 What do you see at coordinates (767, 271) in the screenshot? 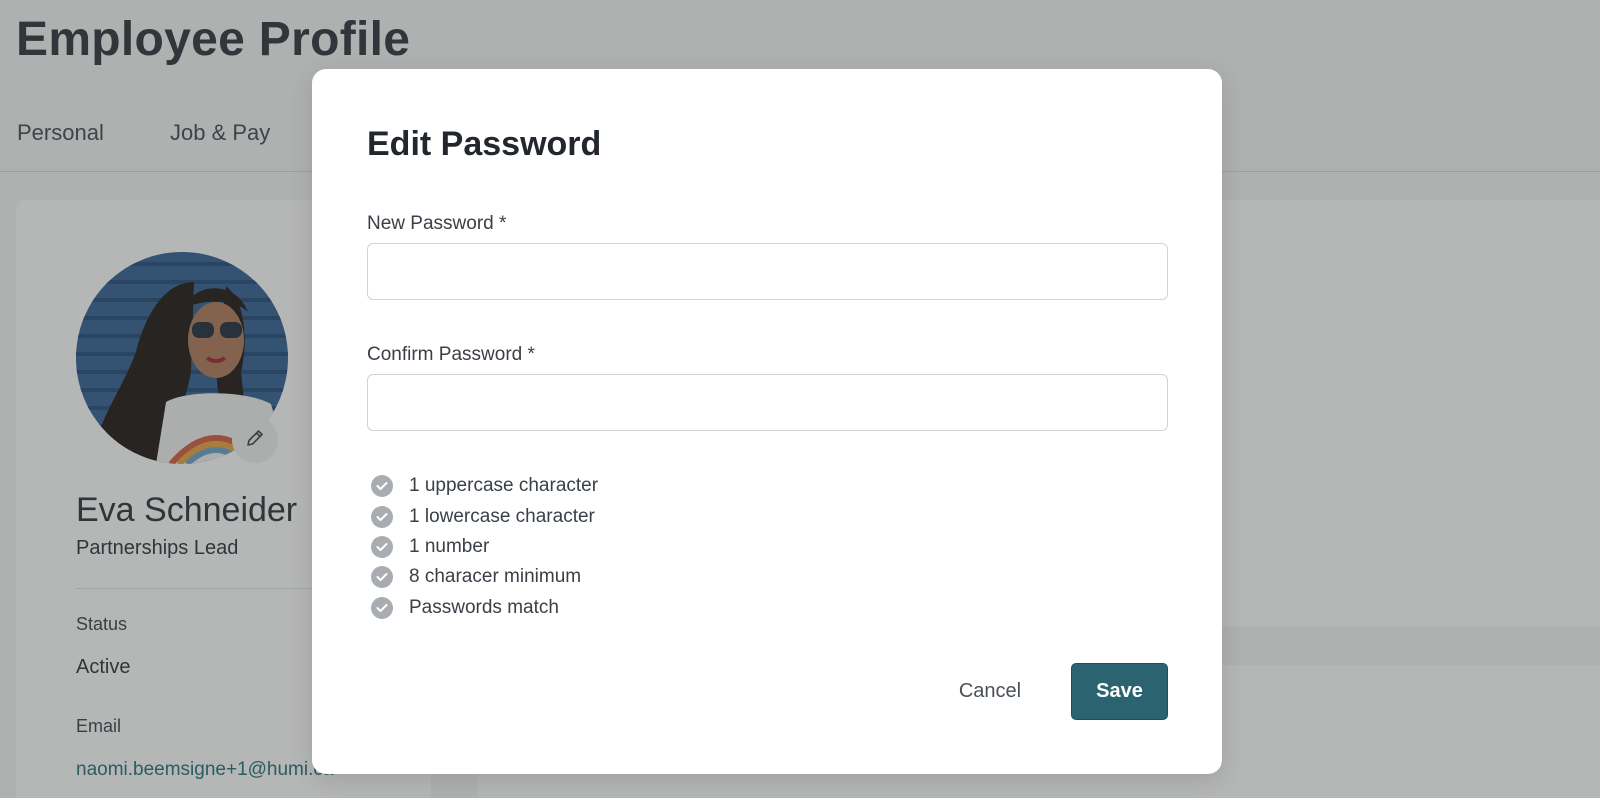
I see `new-password-input` at bounding box center [767, 271].